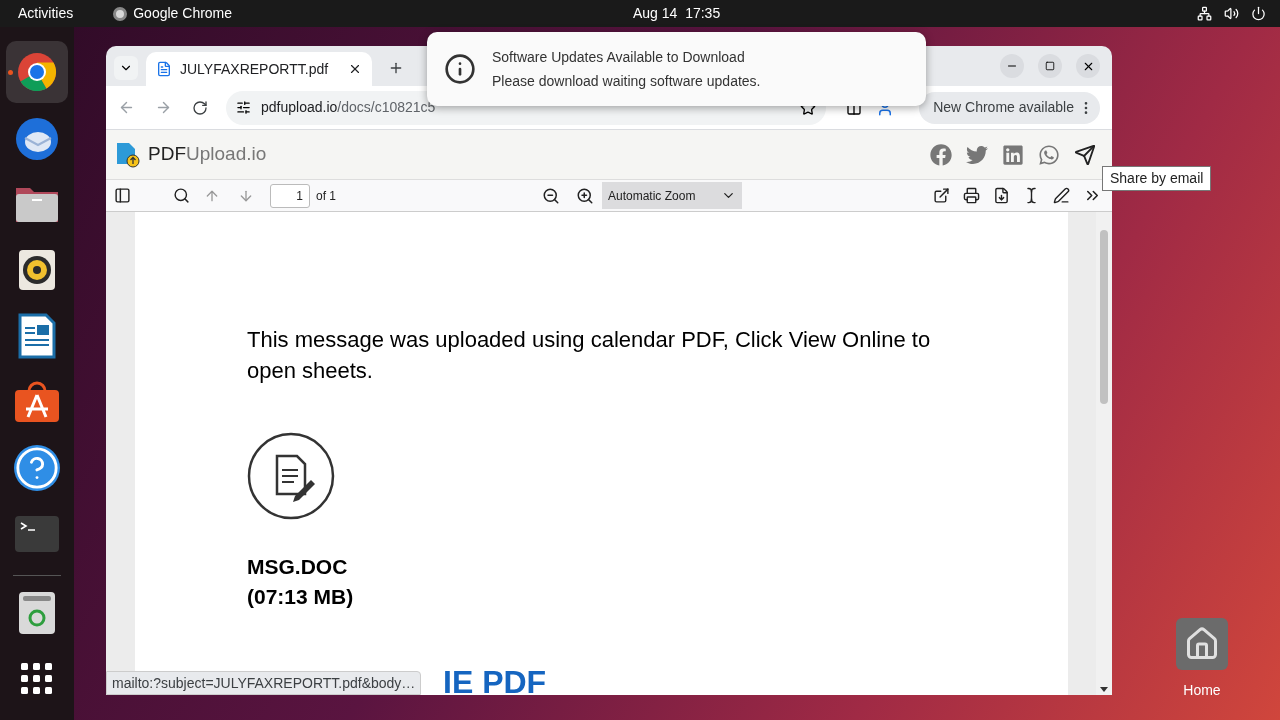 The width and height of the screenshot is (1280, 720). I want to click on recycle-bin-icon, so click(37, 613).